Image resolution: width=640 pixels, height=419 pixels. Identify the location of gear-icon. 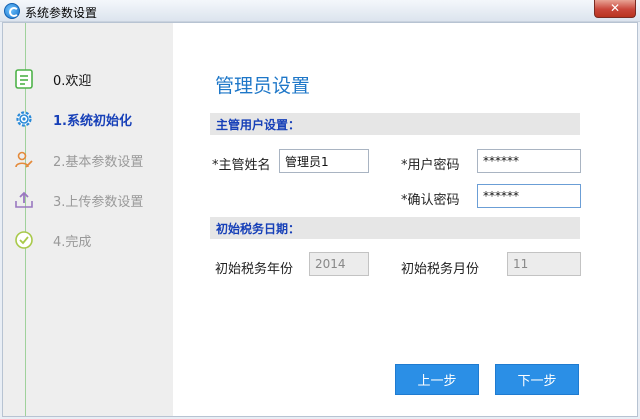
(24, 119).